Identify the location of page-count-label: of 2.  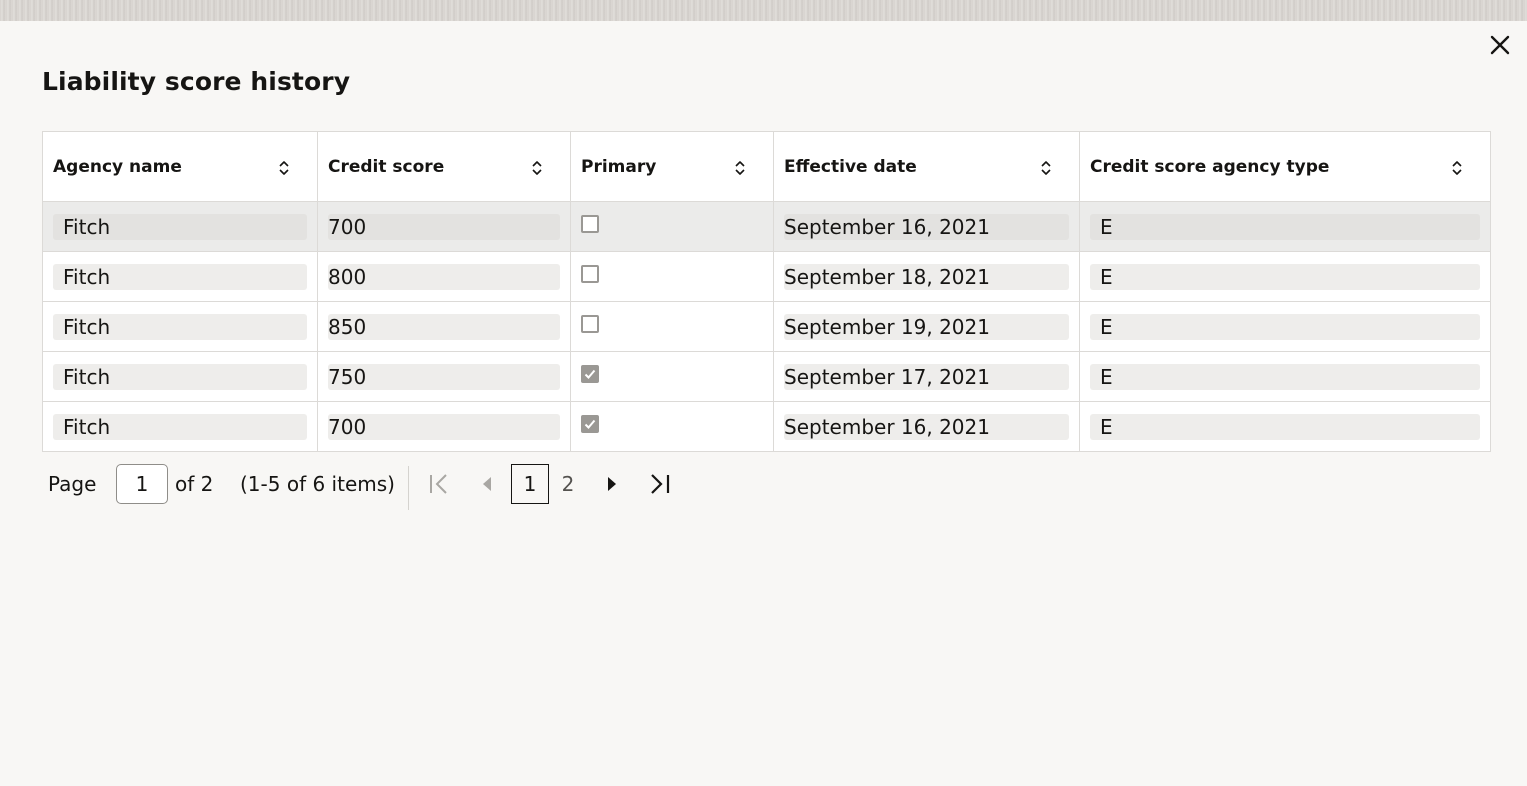
(194, 484).